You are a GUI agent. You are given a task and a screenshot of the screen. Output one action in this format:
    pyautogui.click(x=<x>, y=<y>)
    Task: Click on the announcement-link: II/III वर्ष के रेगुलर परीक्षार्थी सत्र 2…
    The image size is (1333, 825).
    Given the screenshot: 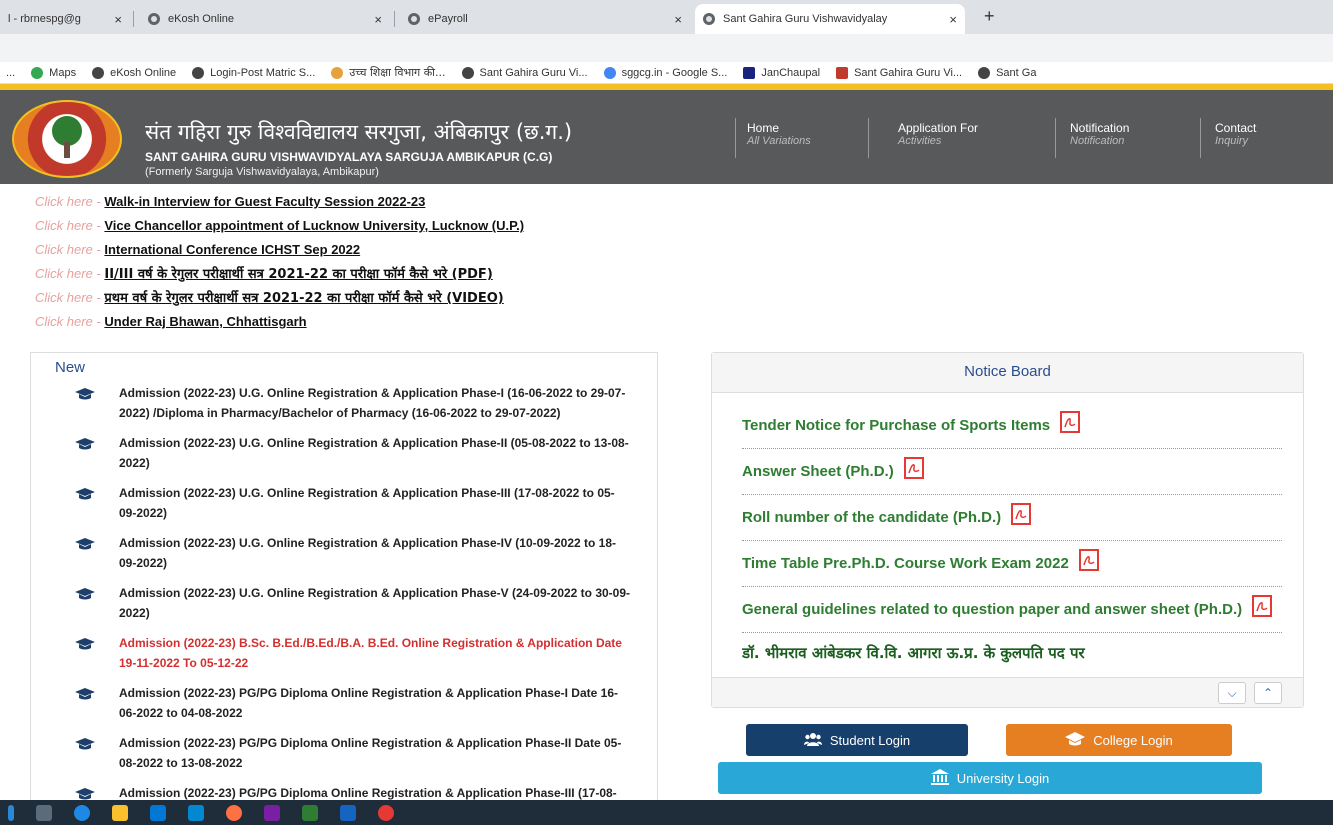 What is the action you would take?
    pyautogui.click(x=298, y=274)
    